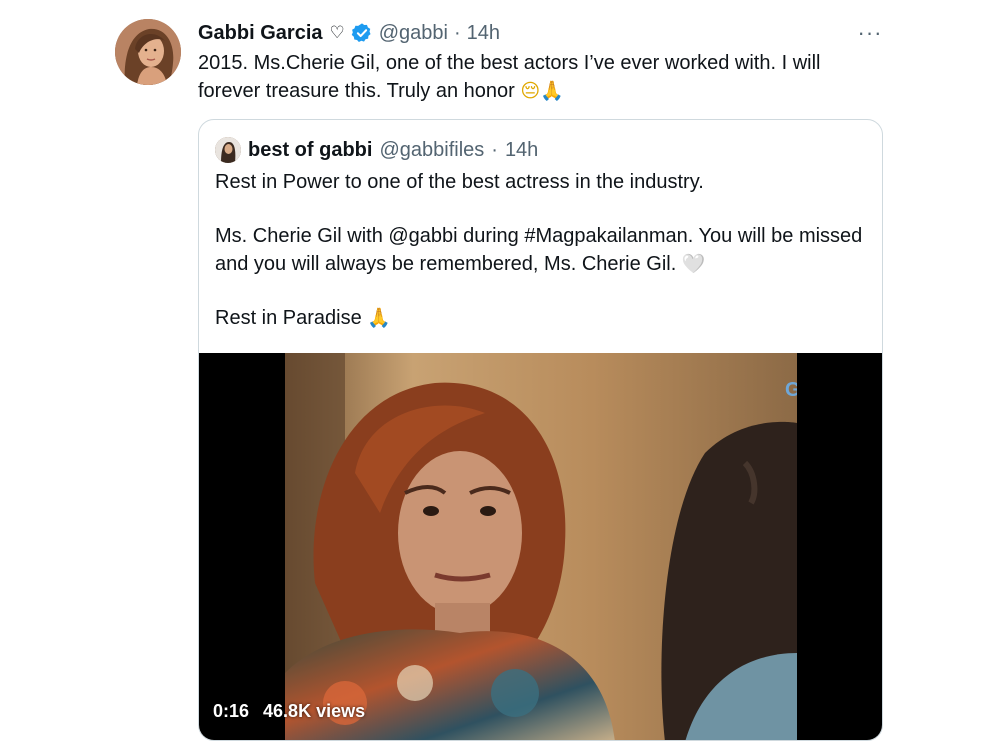 This screenshot has height=750, width=1000. I want to click on author-avatar, so click(148, 52).